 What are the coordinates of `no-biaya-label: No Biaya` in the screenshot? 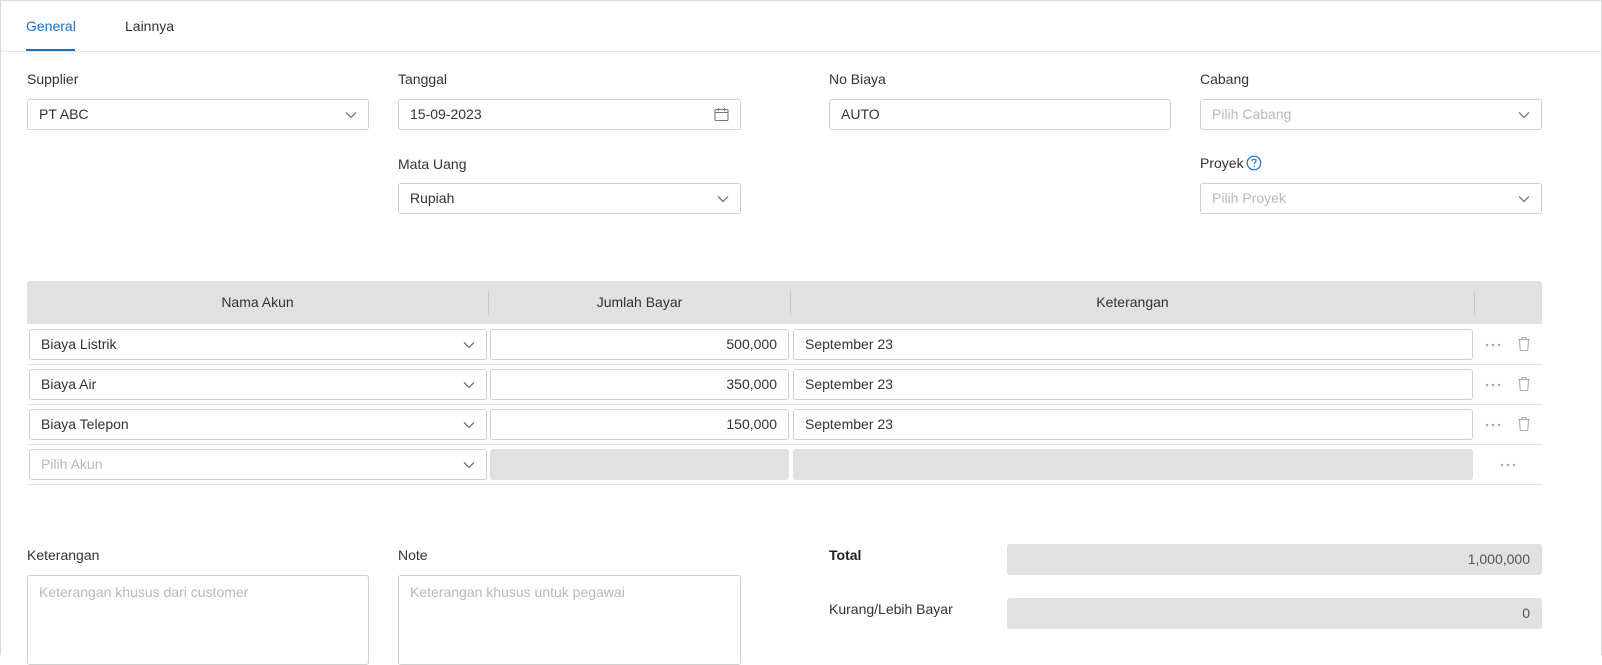 It's located at (857, 79).